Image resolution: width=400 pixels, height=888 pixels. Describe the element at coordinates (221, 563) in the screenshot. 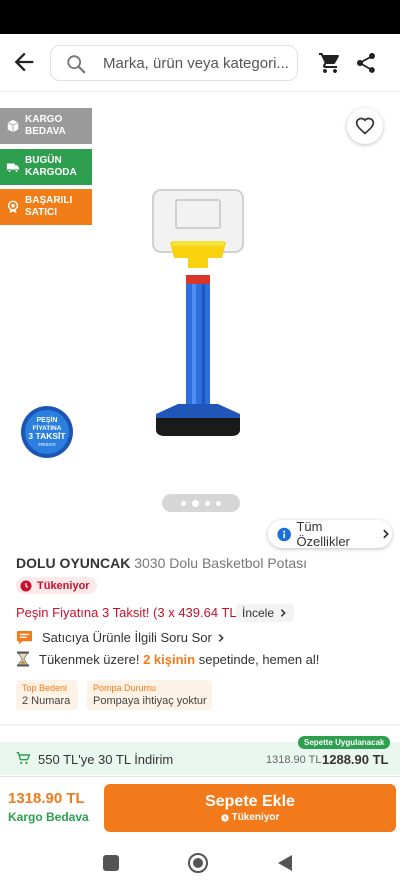

I see `product-name: 3030 Dolu Basketbol Potası` at that location.